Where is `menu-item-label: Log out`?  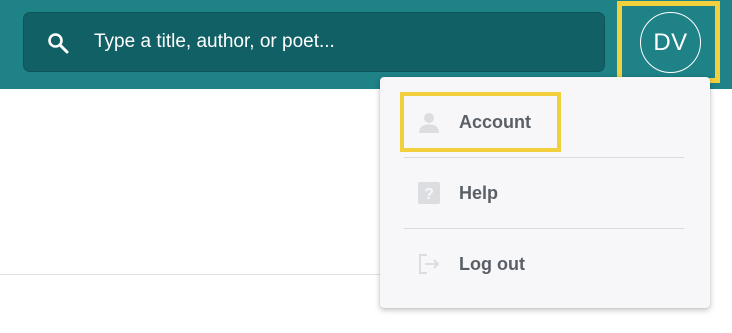 menu-item-label: Log out is located at coordinates (492, 264).